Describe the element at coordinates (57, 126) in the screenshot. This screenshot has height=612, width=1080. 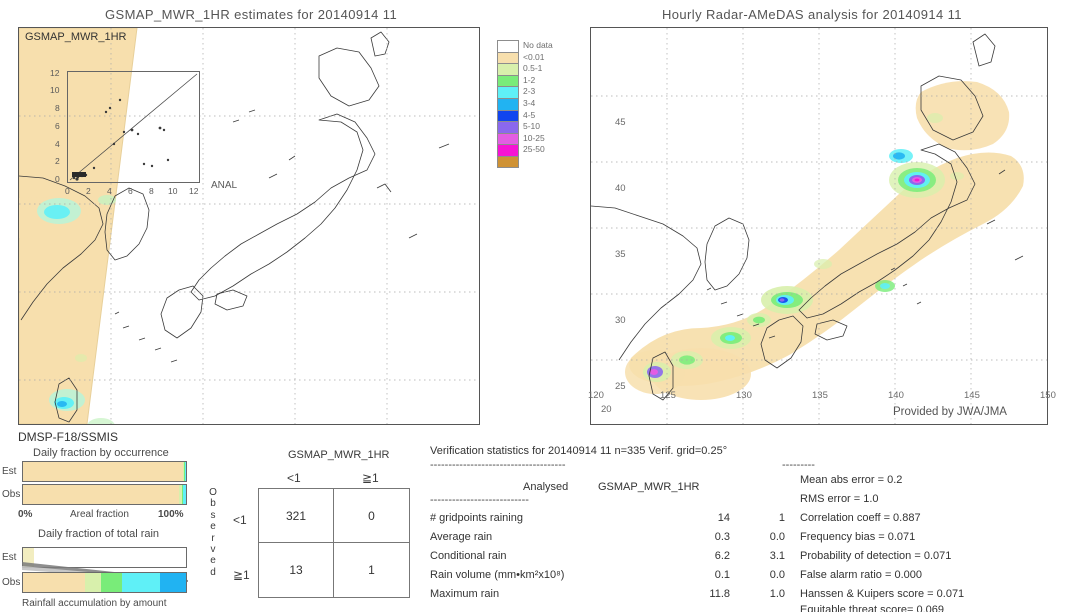
I see `inset-ytick-6: 6` at that location.